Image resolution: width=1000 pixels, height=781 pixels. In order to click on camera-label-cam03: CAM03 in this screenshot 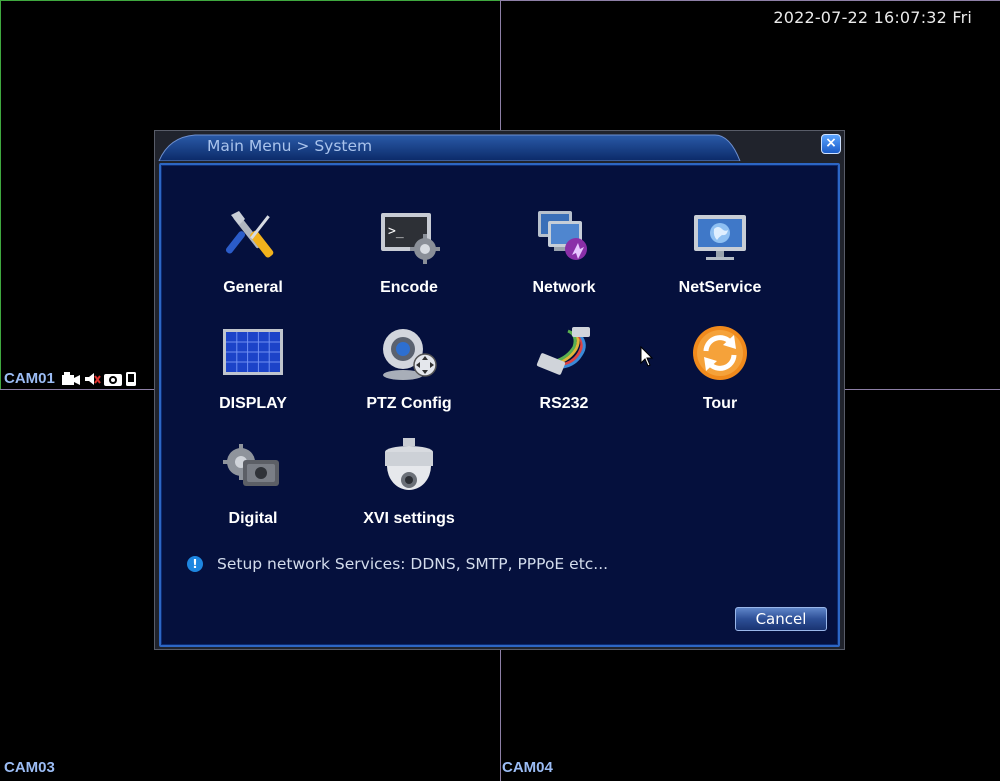, I will do `click(29, 767)`.